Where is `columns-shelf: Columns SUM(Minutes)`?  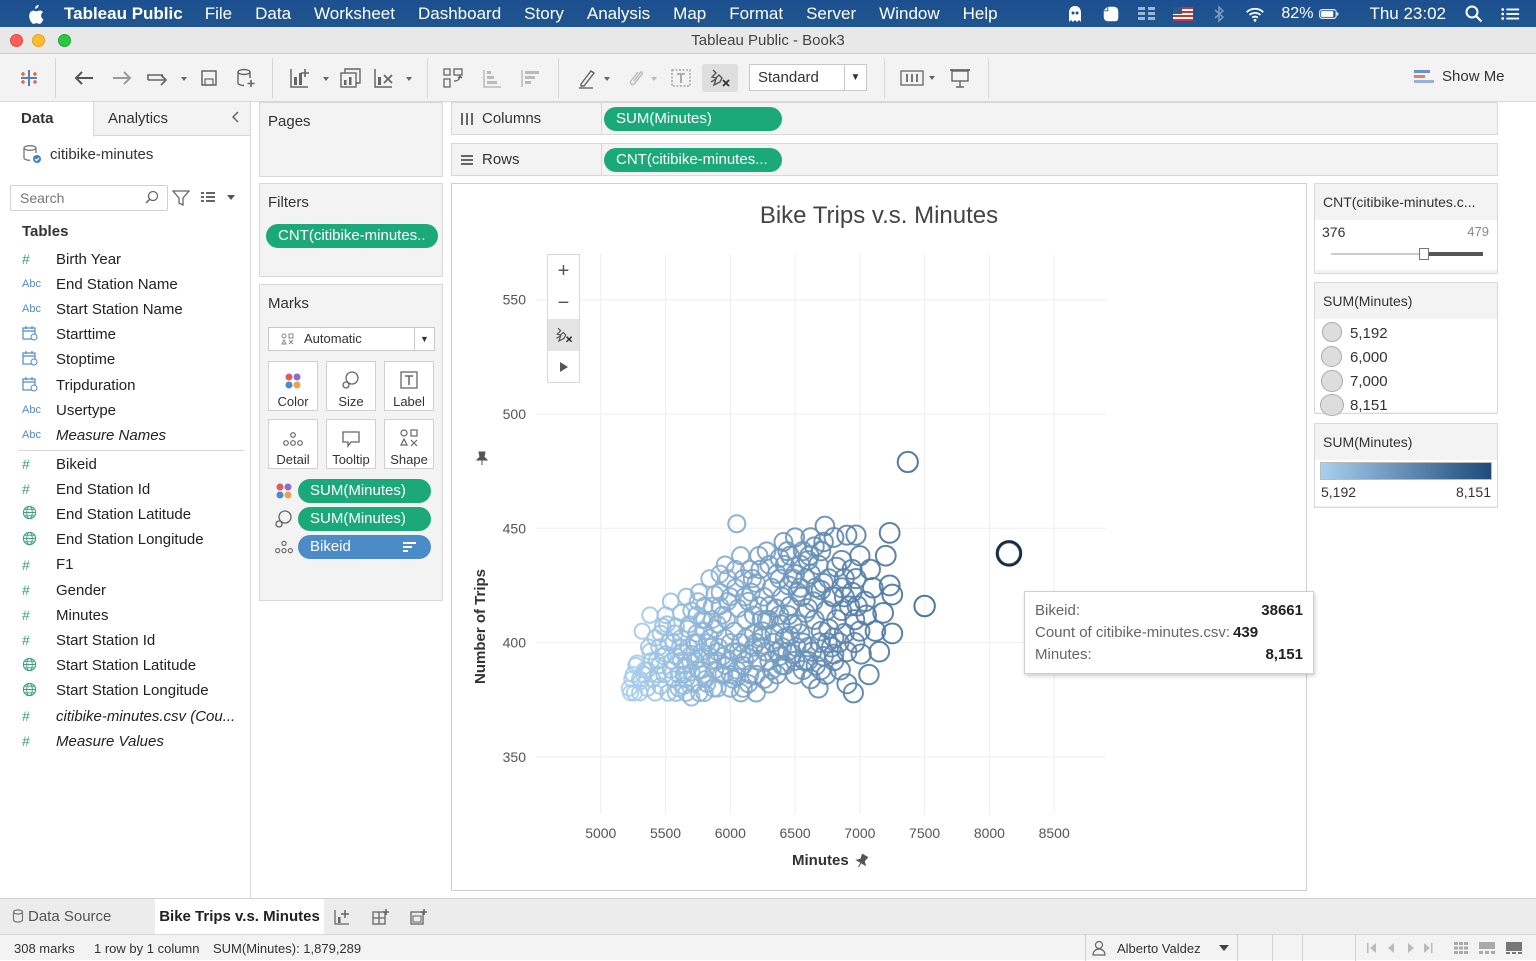
columns-shelf: Columns SUM(Minutes) is located at coordinates (974, 118).